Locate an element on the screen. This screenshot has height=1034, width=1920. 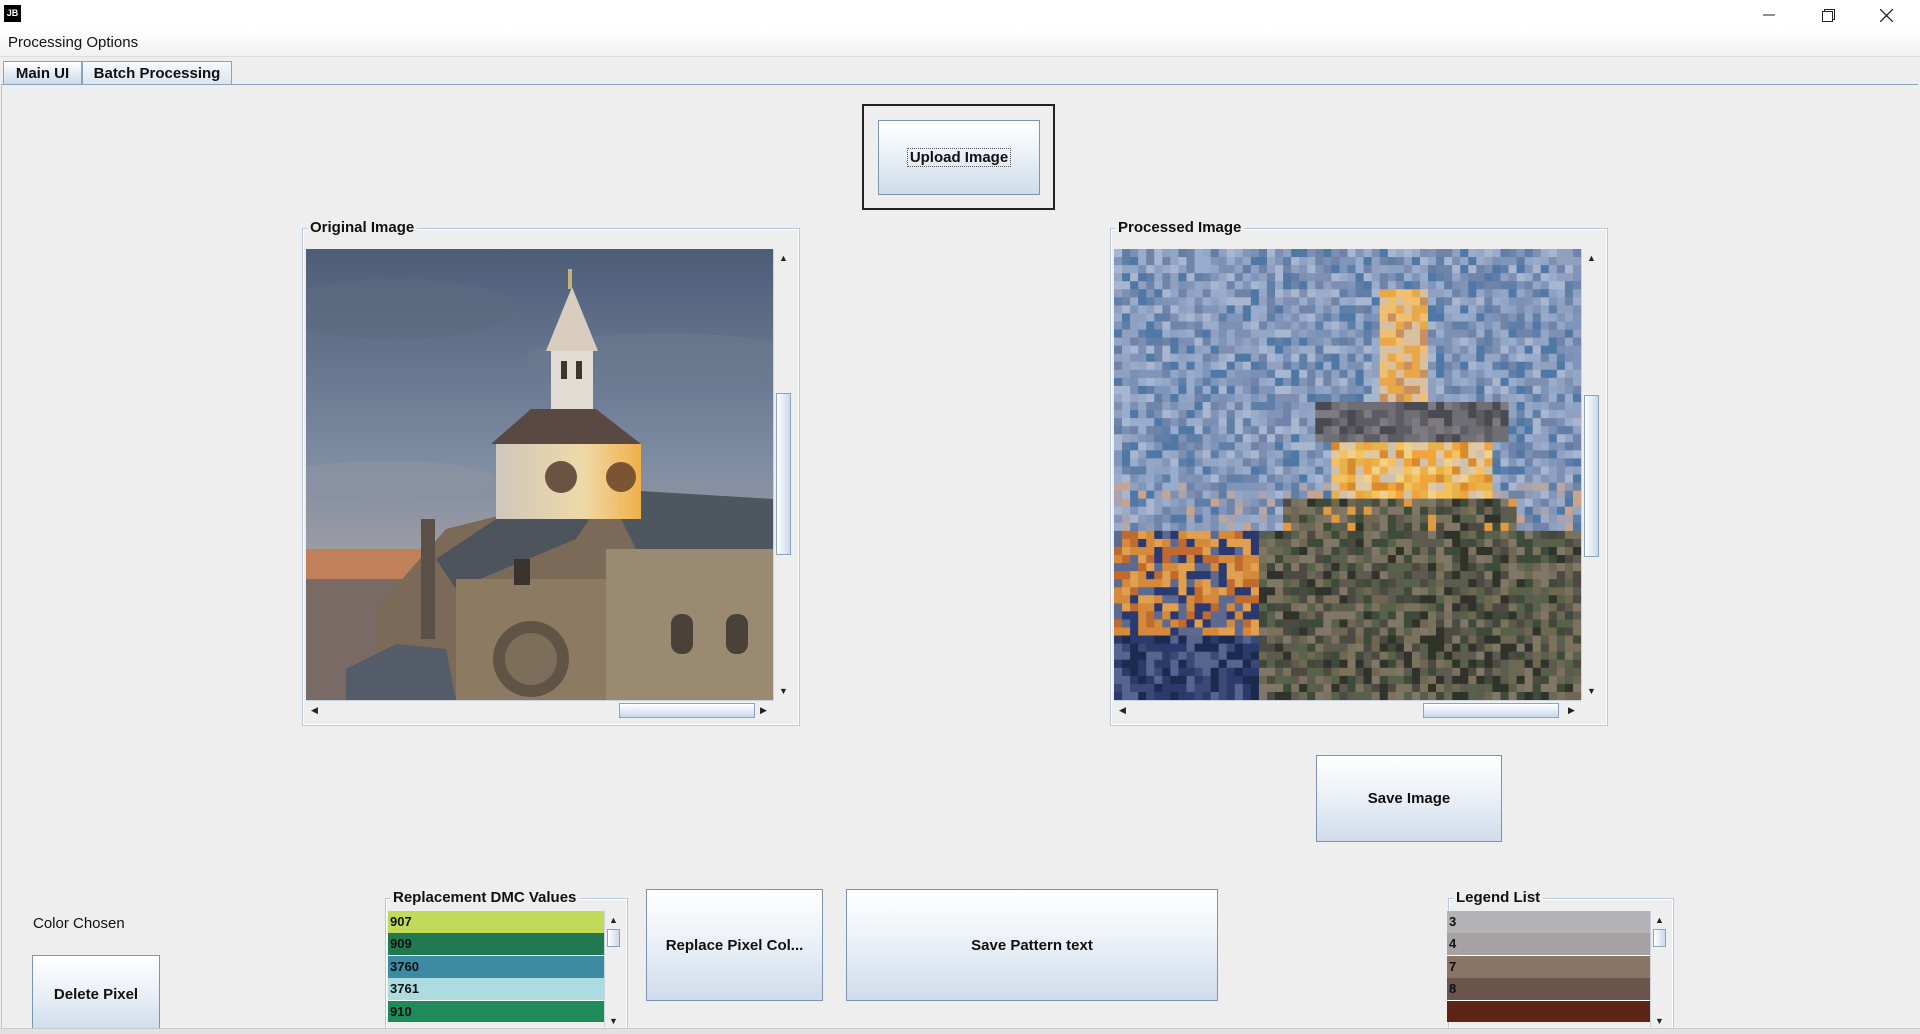
replacement-dmc-list: 907 909 3760 3761 910 is located at coordinates (496, 966).